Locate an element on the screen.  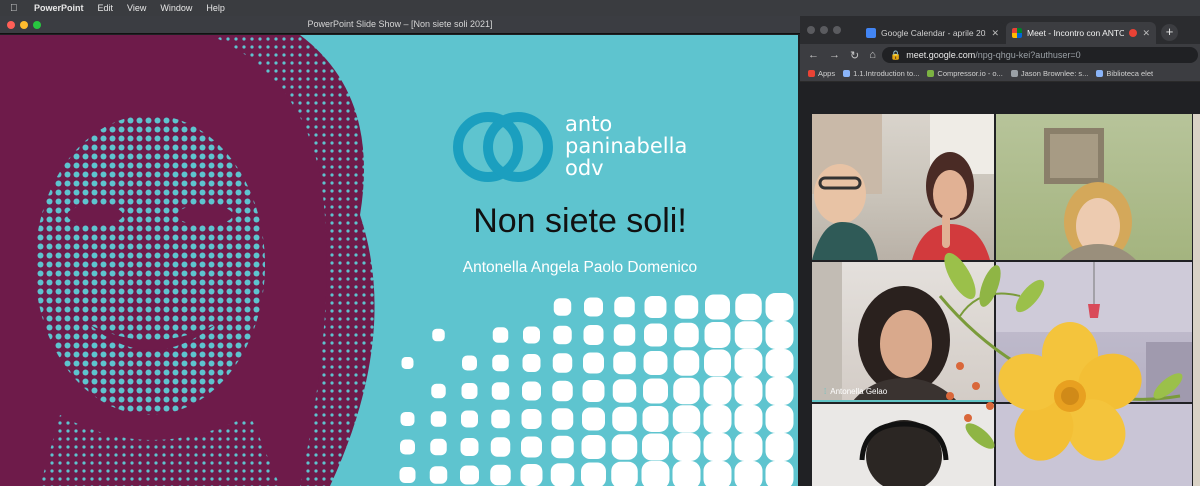
tab-google-calendar: Google Calendar - aprile 2021 ✕ is located at coordinates (932, 33).